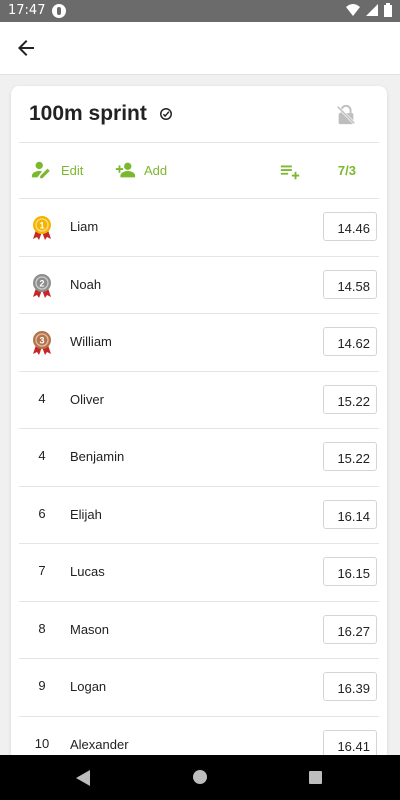 This screenshot has width=400, height=800. Describe the element at coordinates (200, 48) in the screenshot. I see `app-bar` at that location.